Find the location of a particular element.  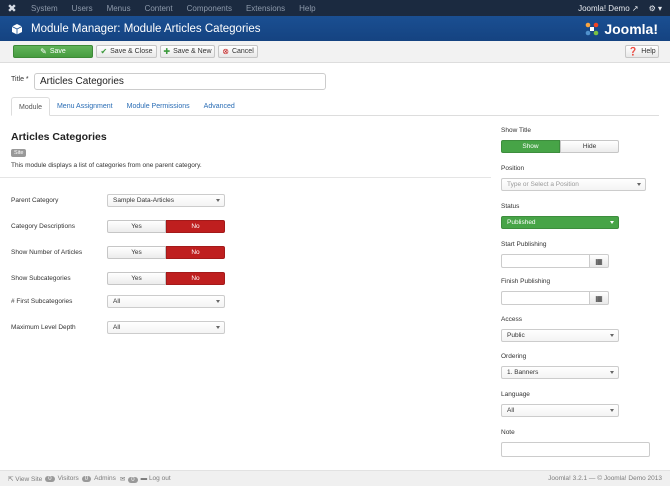

parent-category-label: Parent Category is located at coordinates (35, 200).